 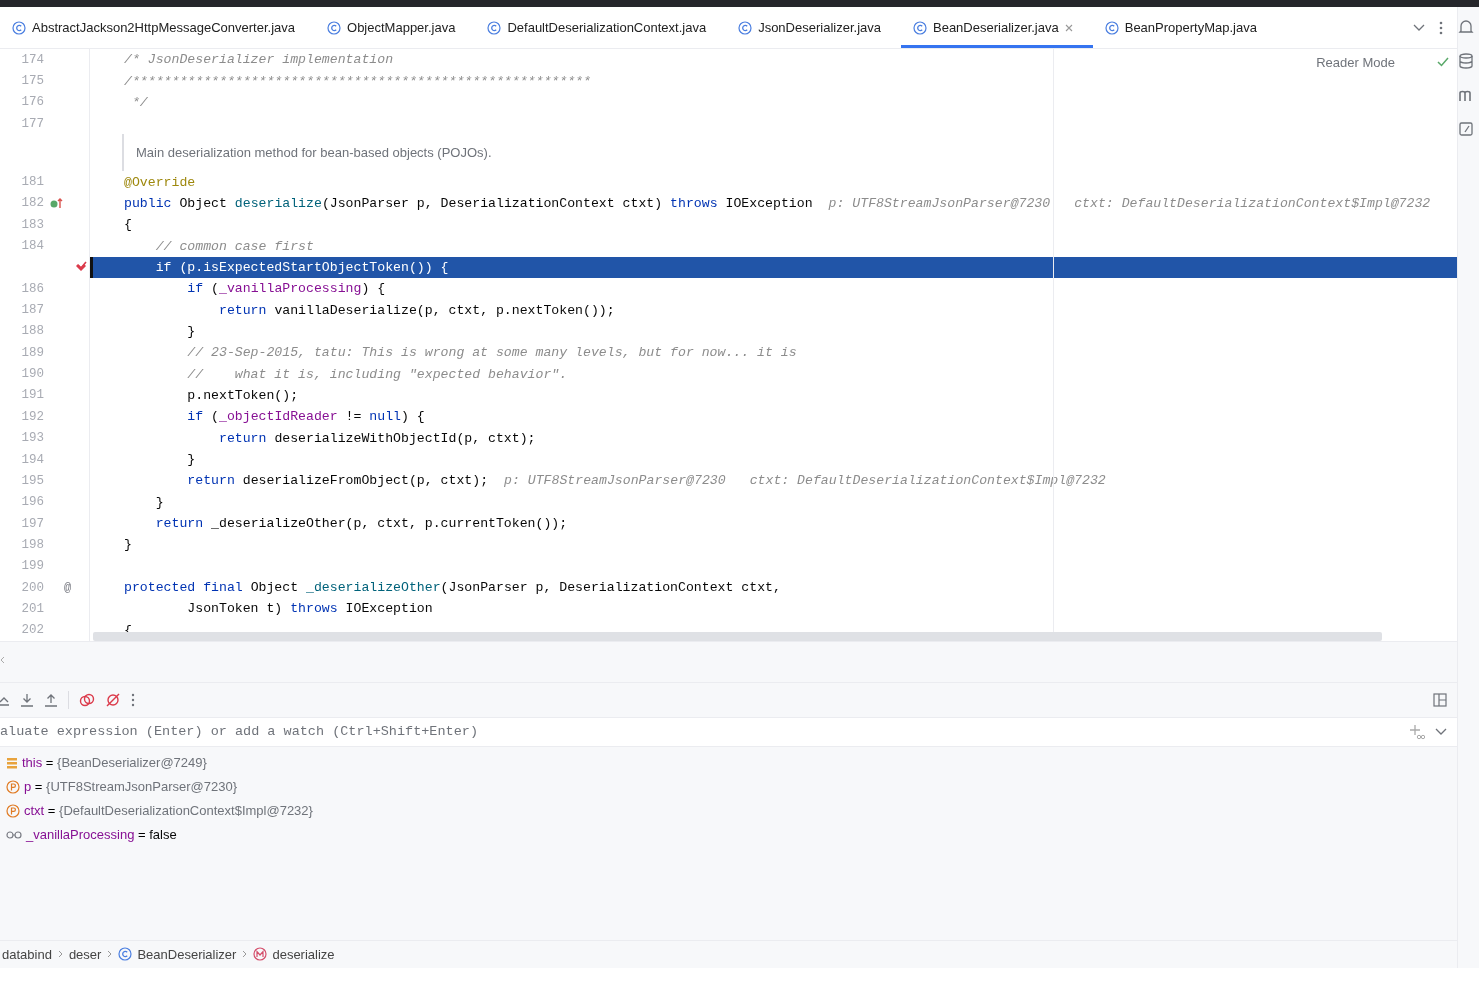 I want to click on add-watch-icon, so click(x=1417, y=732).